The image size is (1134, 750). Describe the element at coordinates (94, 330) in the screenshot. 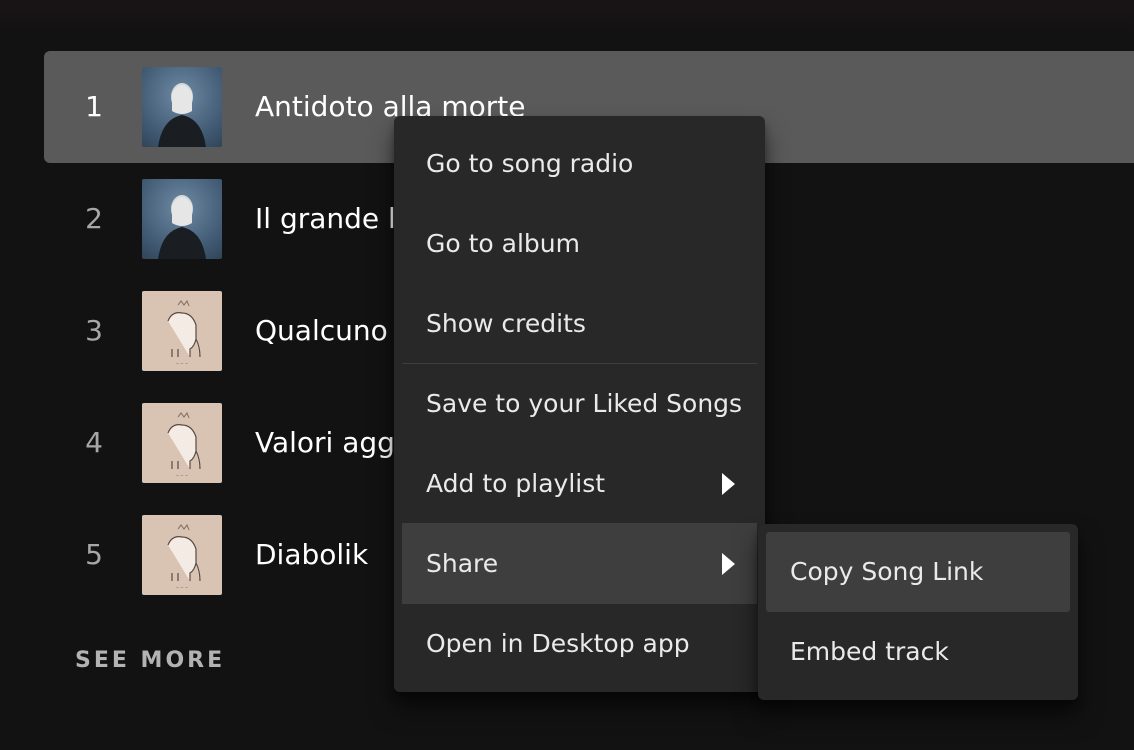

I see `track-number: 3` at that location.